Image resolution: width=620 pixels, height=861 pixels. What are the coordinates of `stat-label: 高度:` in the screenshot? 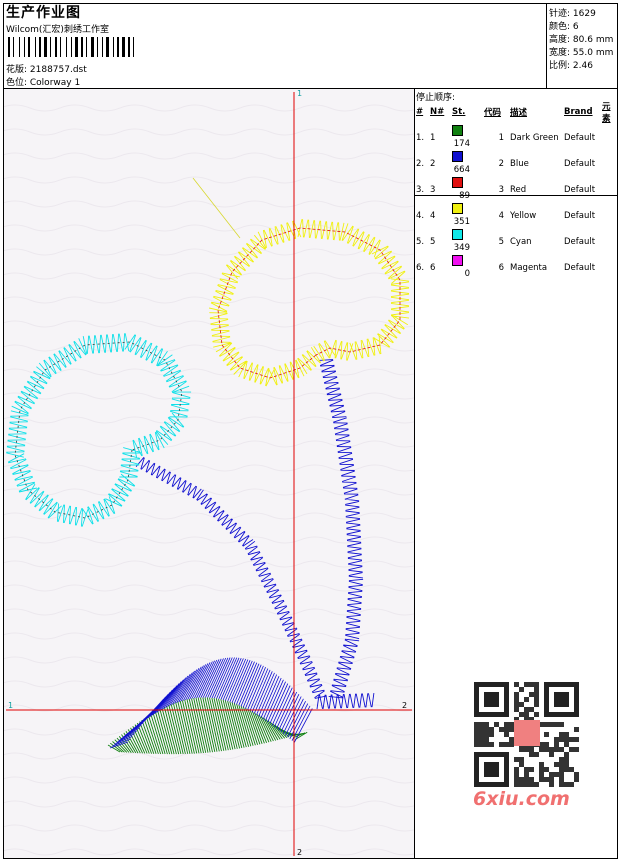 It's located at (560, 40).